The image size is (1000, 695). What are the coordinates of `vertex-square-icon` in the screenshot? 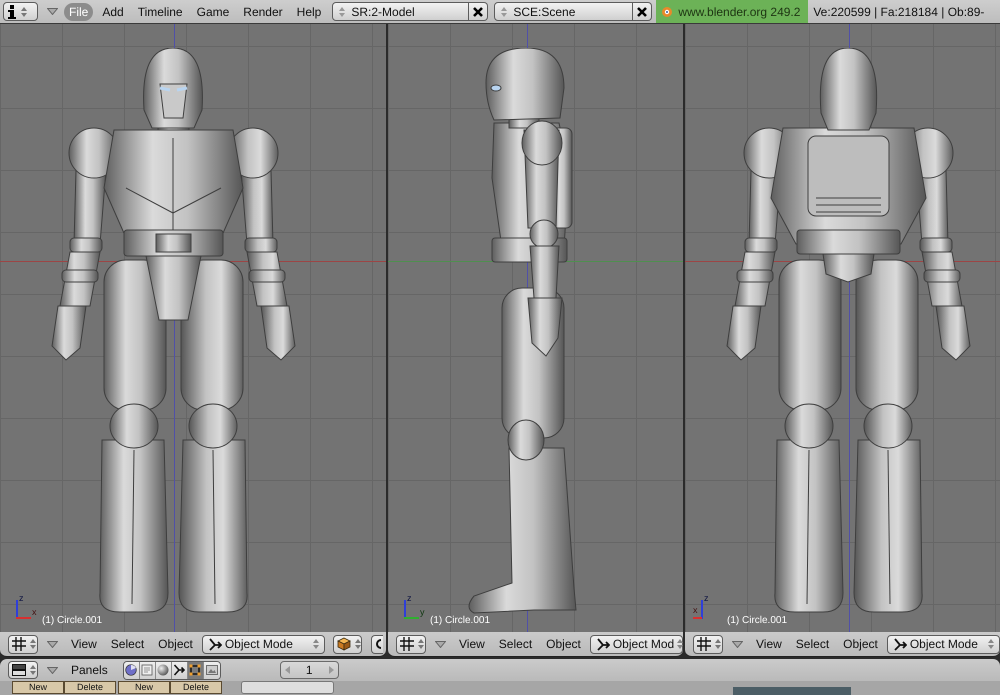 It's located at (195, 670).